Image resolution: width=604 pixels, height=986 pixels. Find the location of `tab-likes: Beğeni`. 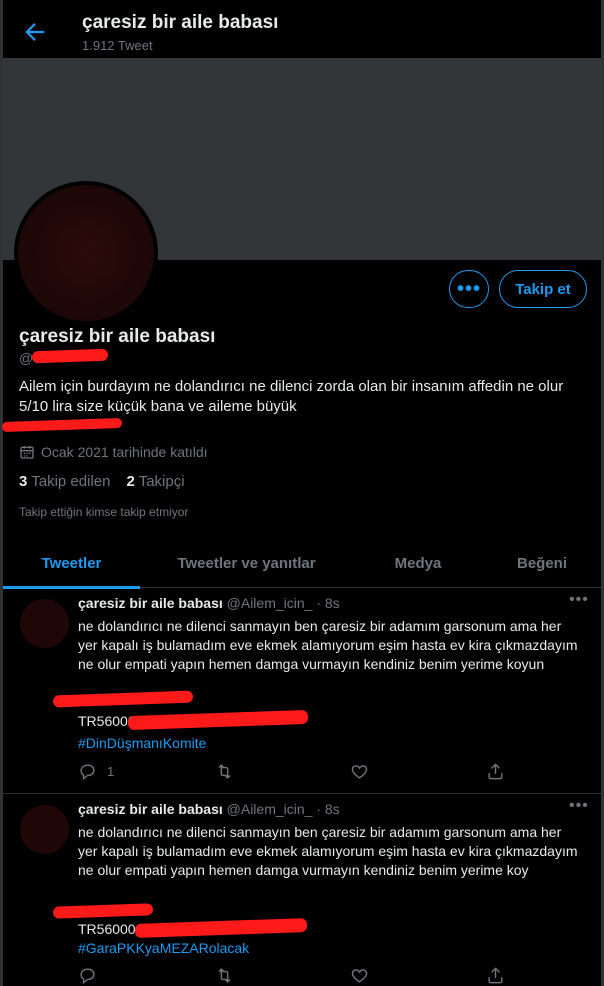

tab-likes: Beğeni is located at coordinates (542, 563).